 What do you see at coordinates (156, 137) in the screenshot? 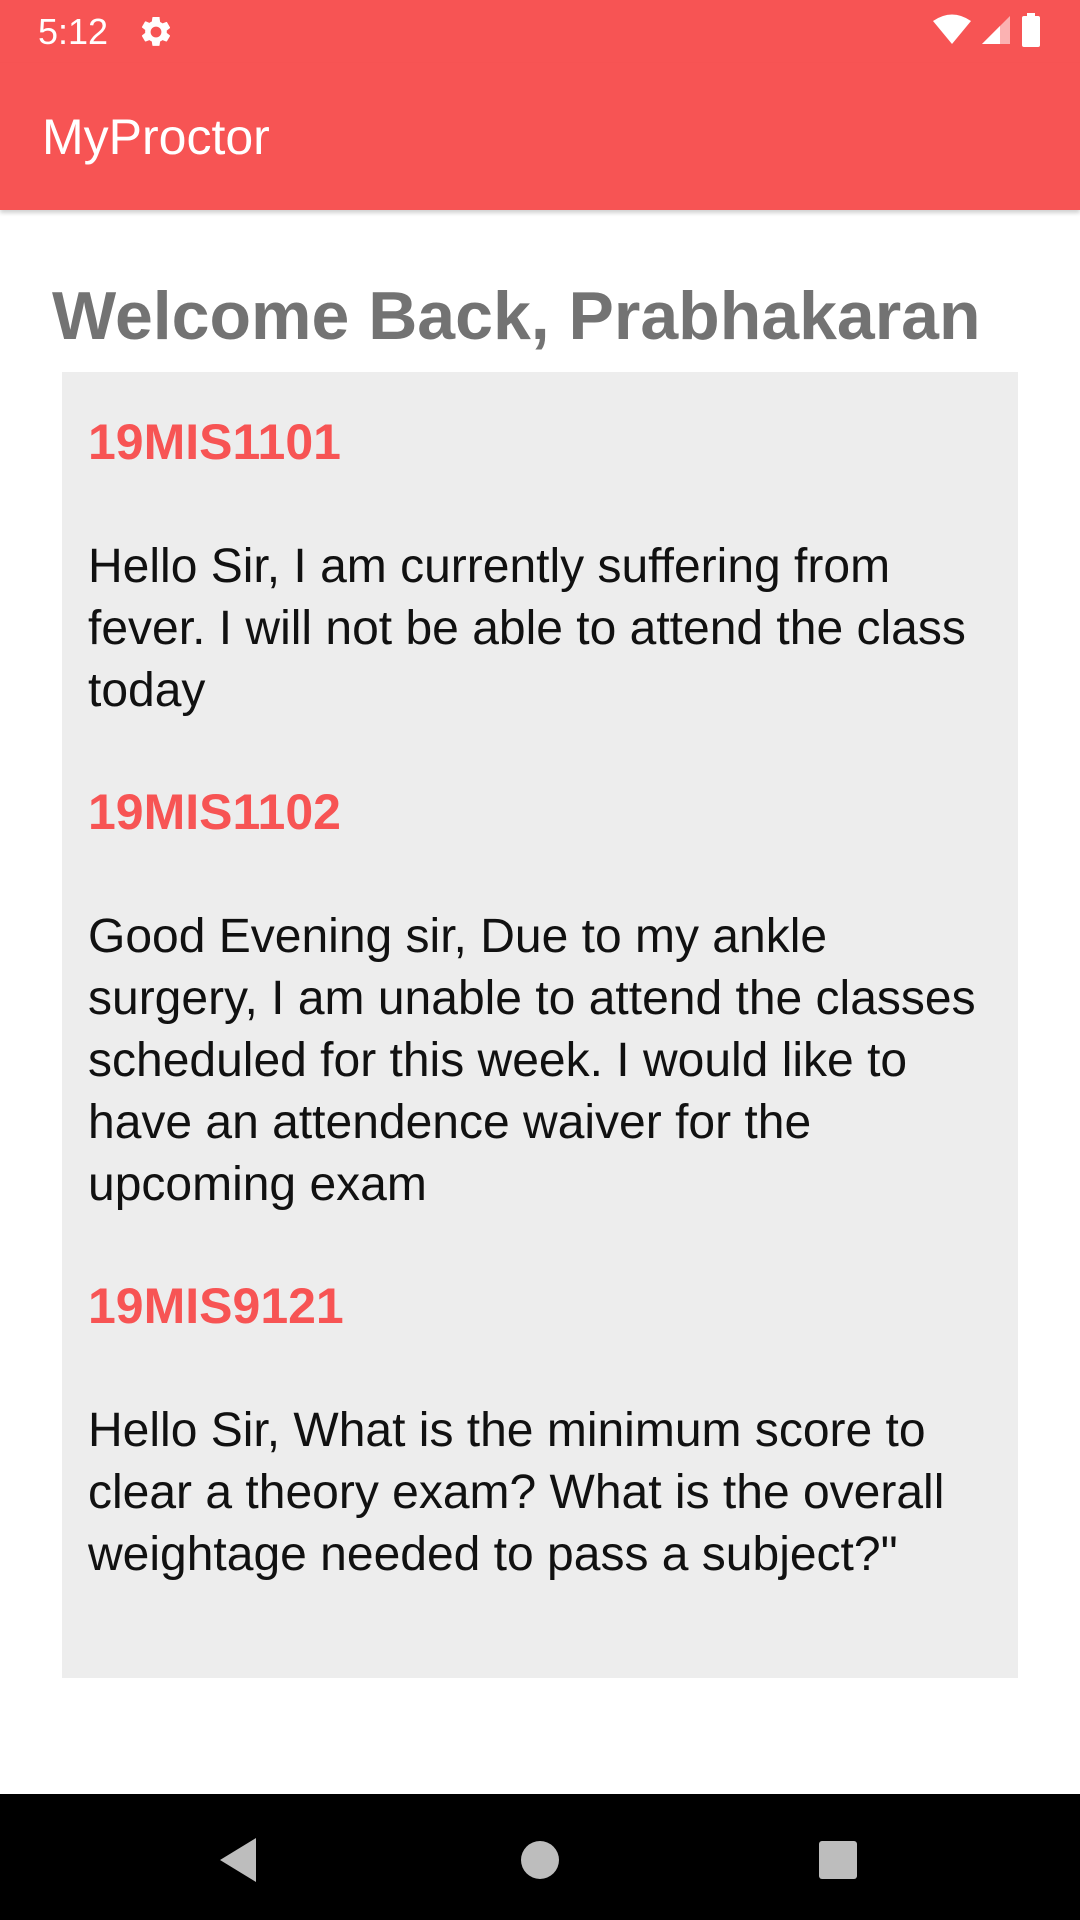
I see `app-title: MyProctor` at bounding box center [156, 137].